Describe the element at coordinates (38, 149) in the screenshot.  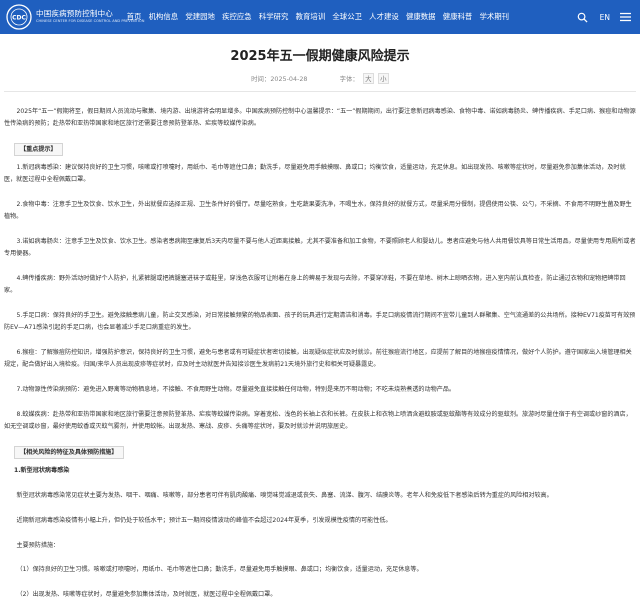
I see `key-points-heading: 【重点提示】` at that location.